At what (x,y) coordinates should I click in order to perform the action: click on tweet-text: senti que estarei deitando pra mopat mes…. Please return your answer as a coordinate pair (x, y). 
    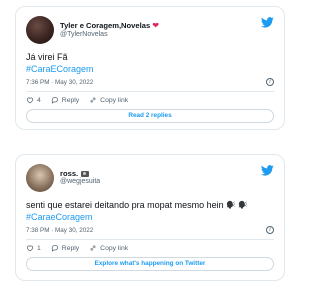
    Looking at the image, I should click on (150, 211).